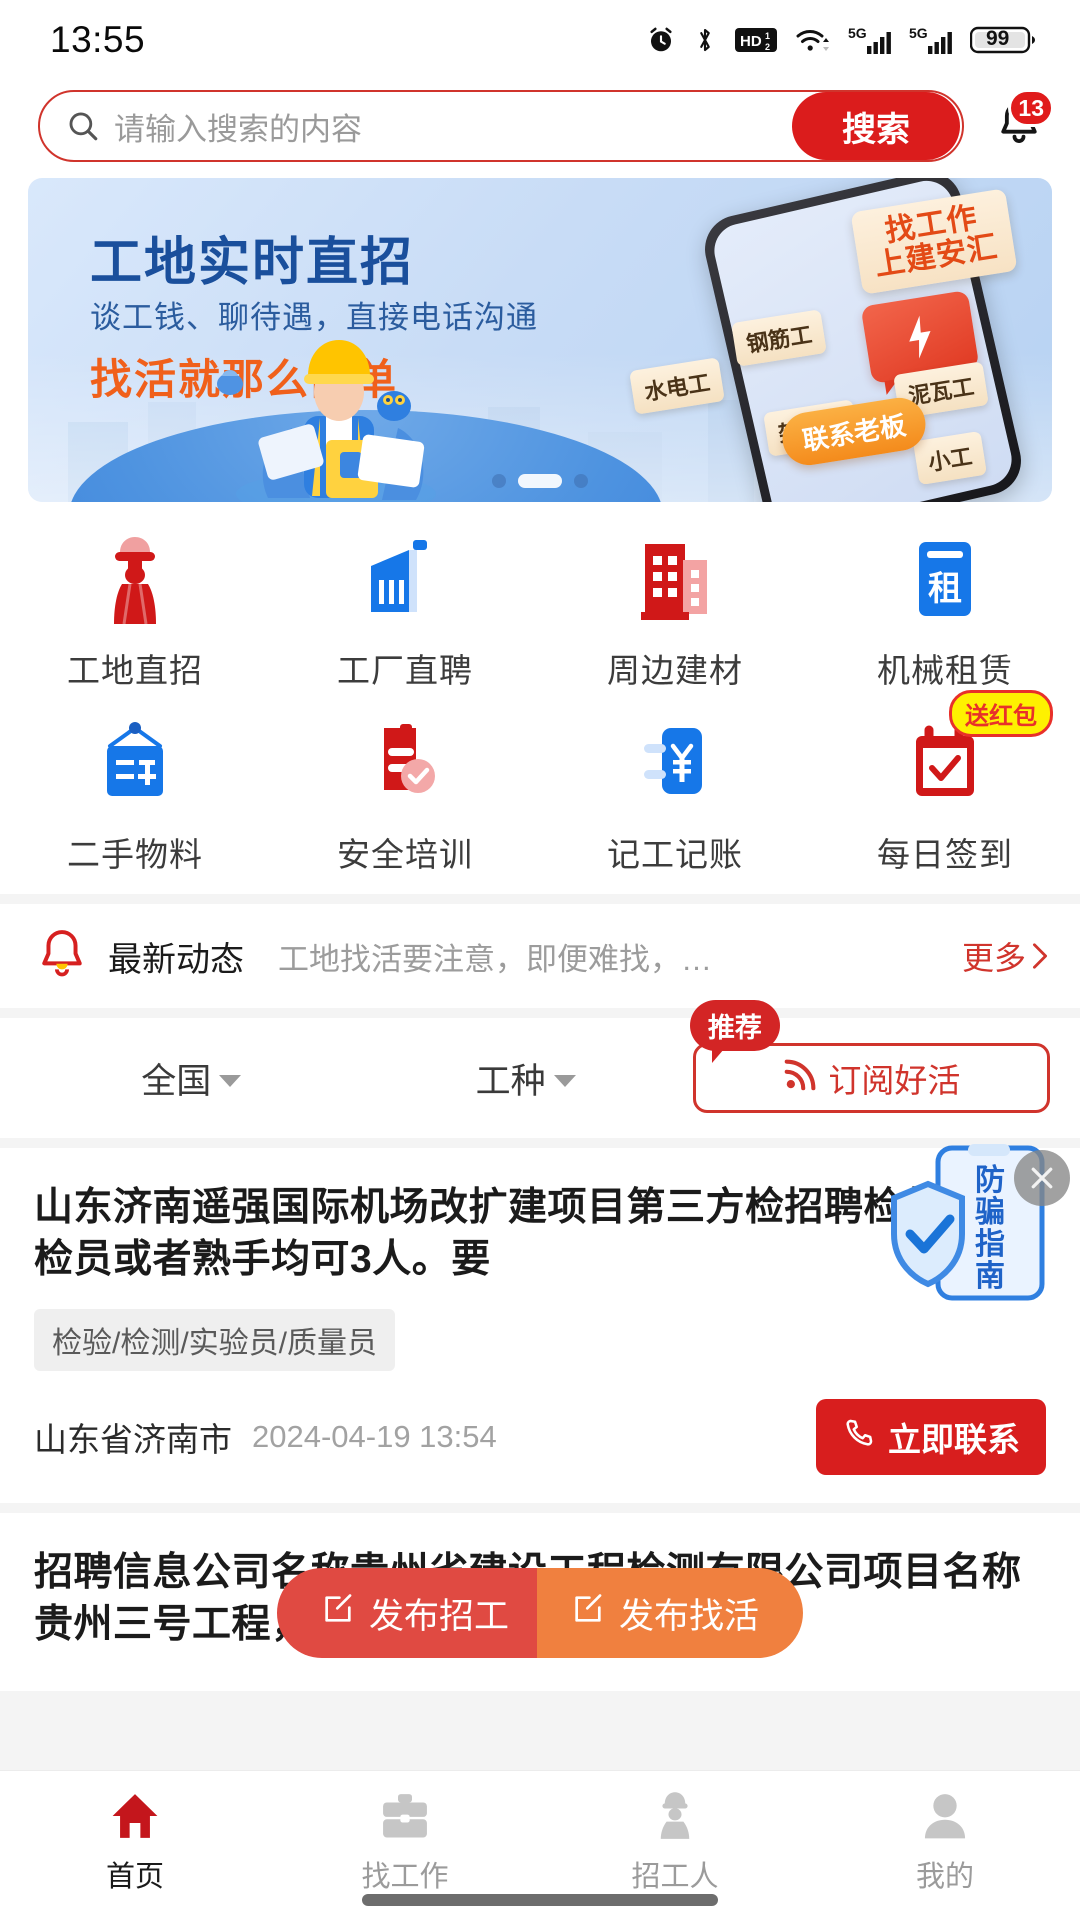 This screenshot has height=1920, width=1080. What do you see at coordinates (238, 129) in the screenshot?
I see `search-placeholder: 请输入搜索的内容` at bounding box center [238, 129].